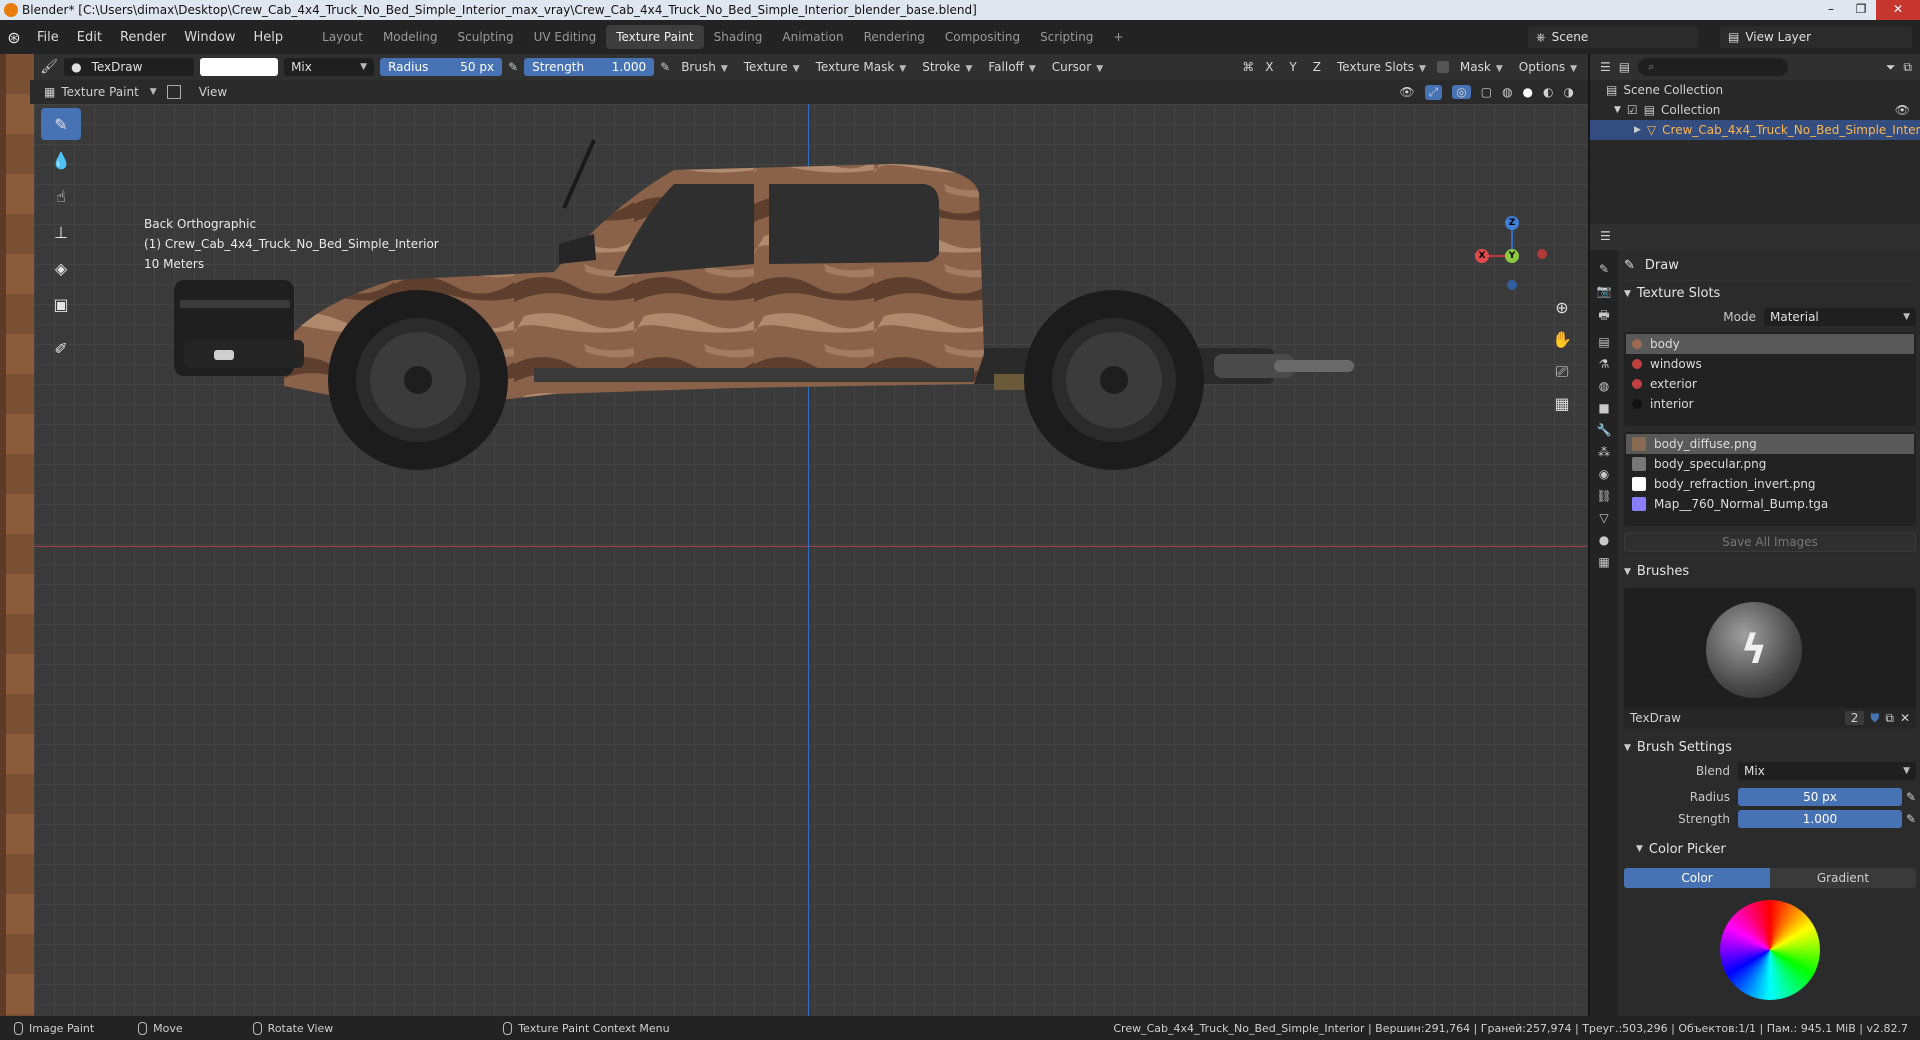 This screenshot has width=1920, height=1040. What do you see at coordinates (1604, 474) in the screenshot?
I see `physics-tab-icon: ◉` at bounding box center [1604, 474].